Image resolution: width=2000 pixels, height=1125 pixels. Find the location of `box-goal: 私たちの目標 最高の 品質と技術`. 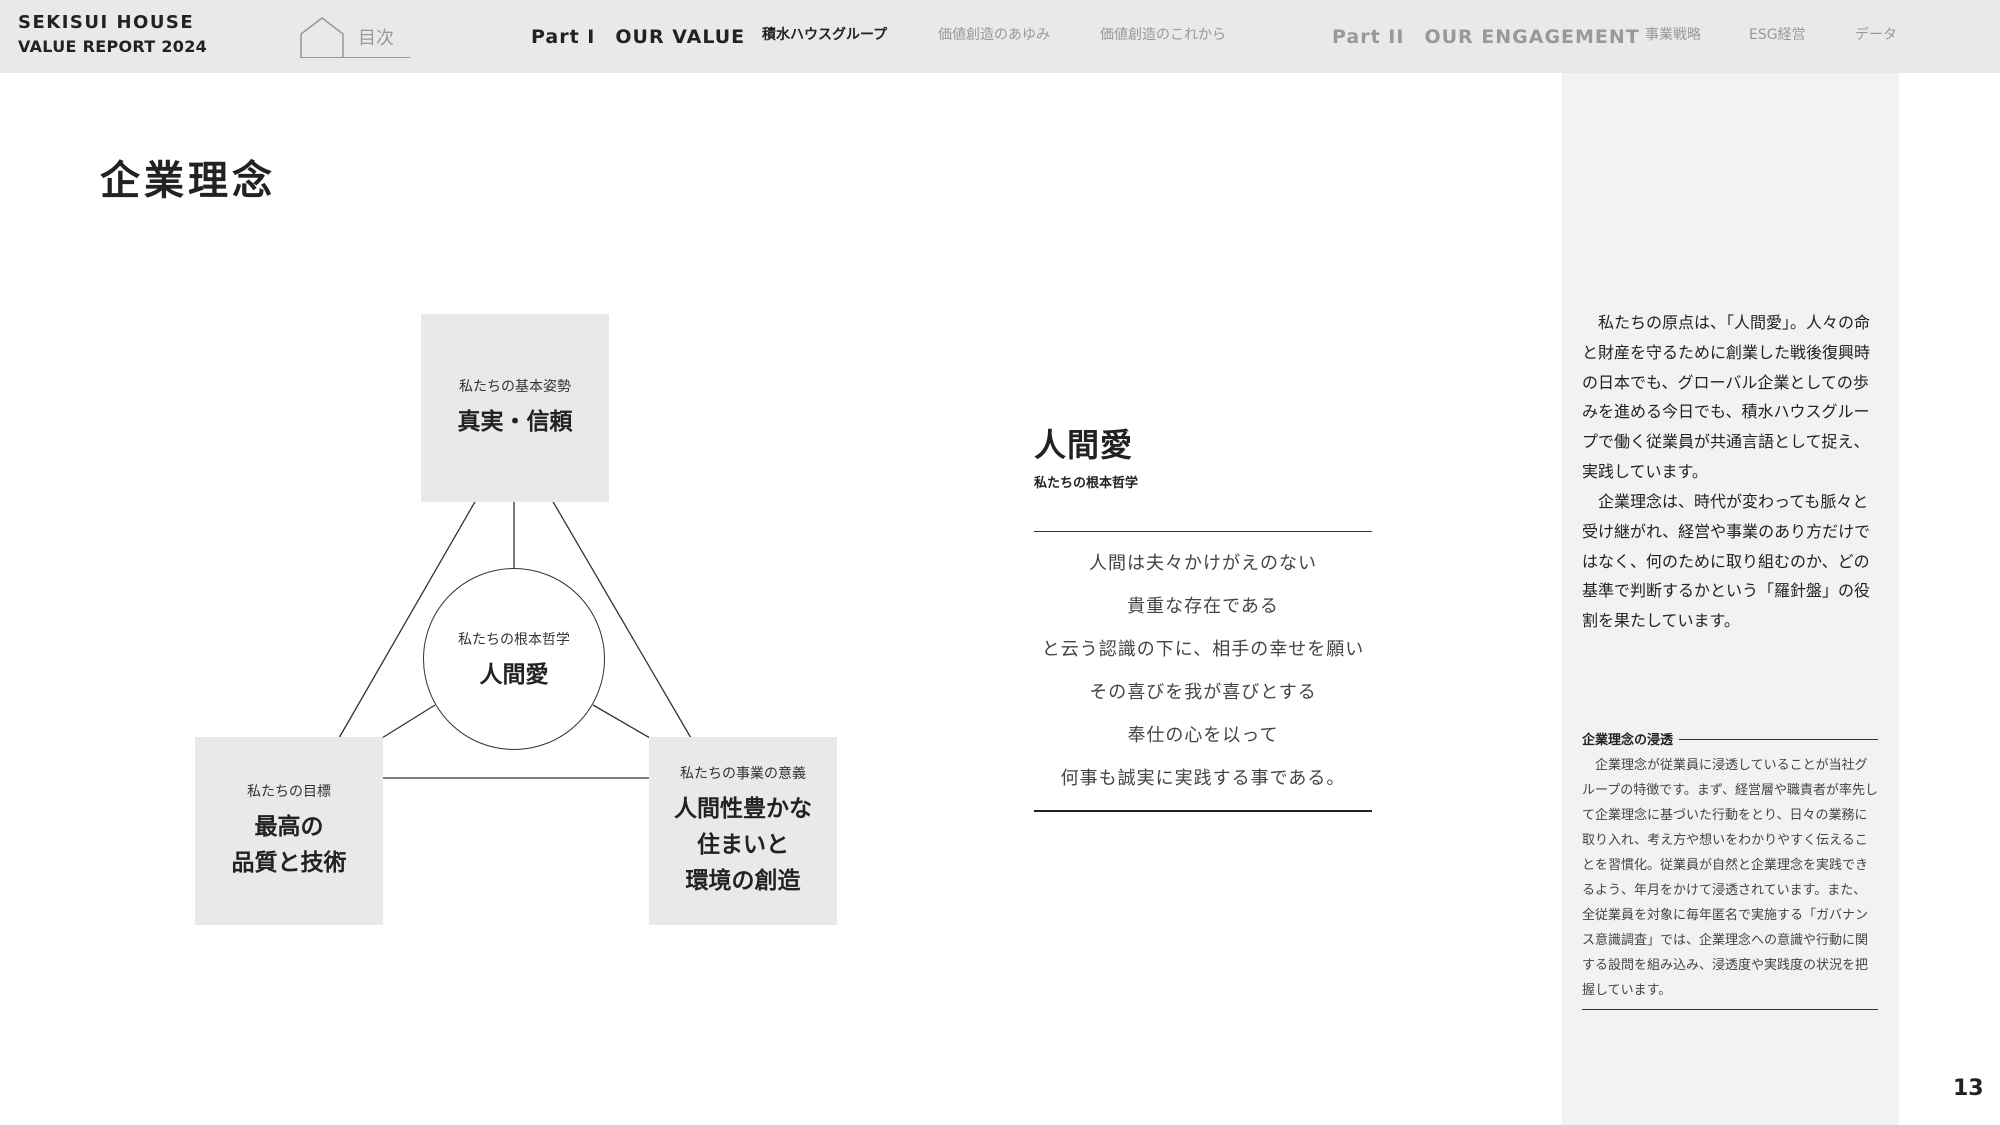

box-goal: 私たちの目標 最高の 品質と技術 is located at coordinates (289, 831).